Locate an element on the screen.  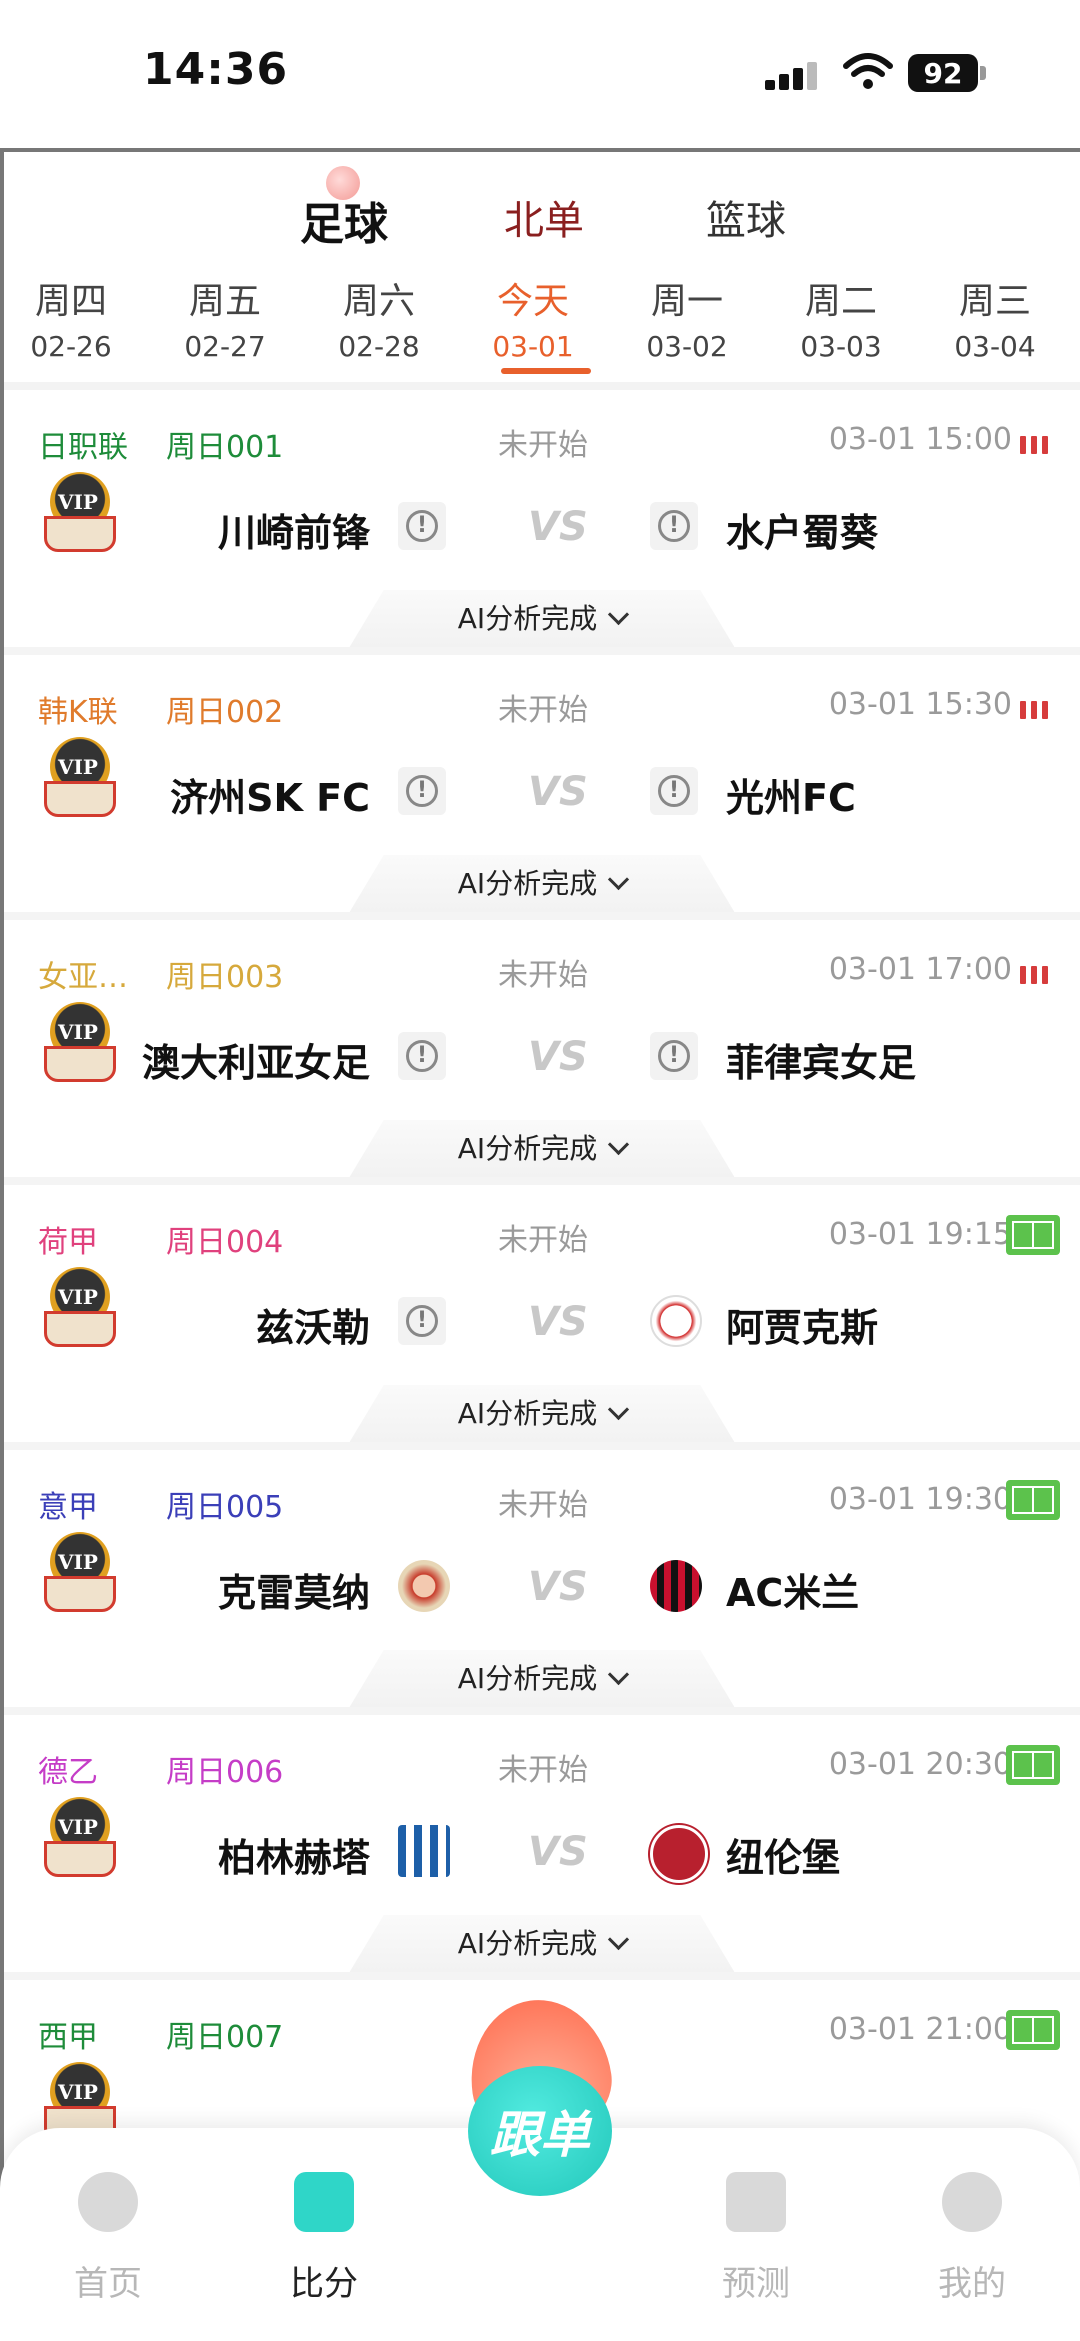
match-code: 周日001 is located at coordinates (225, 447).